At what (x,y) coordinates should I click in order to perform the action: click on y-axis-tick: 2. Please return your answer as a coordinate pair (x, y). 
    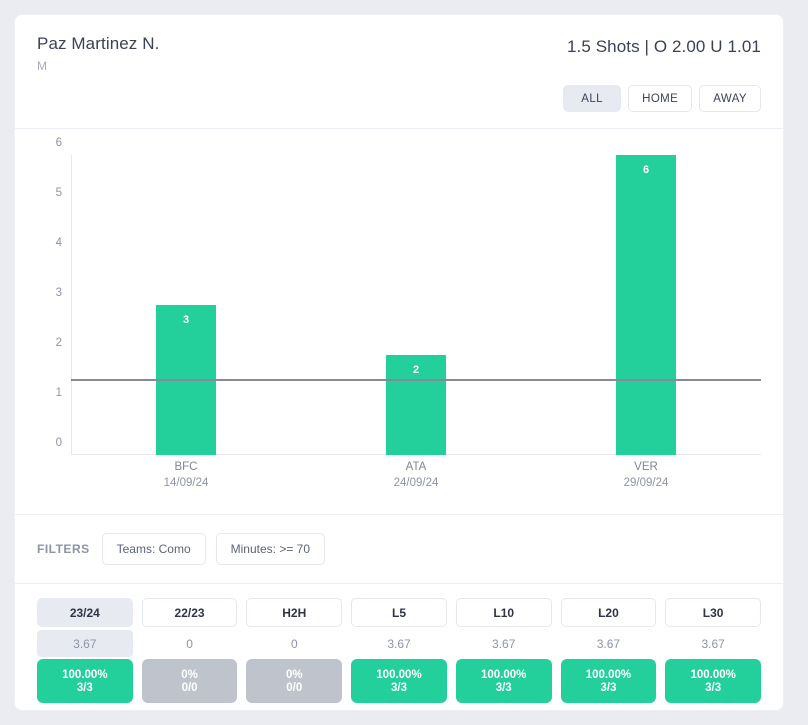
    Looking at the image, I should click on (58, 343).